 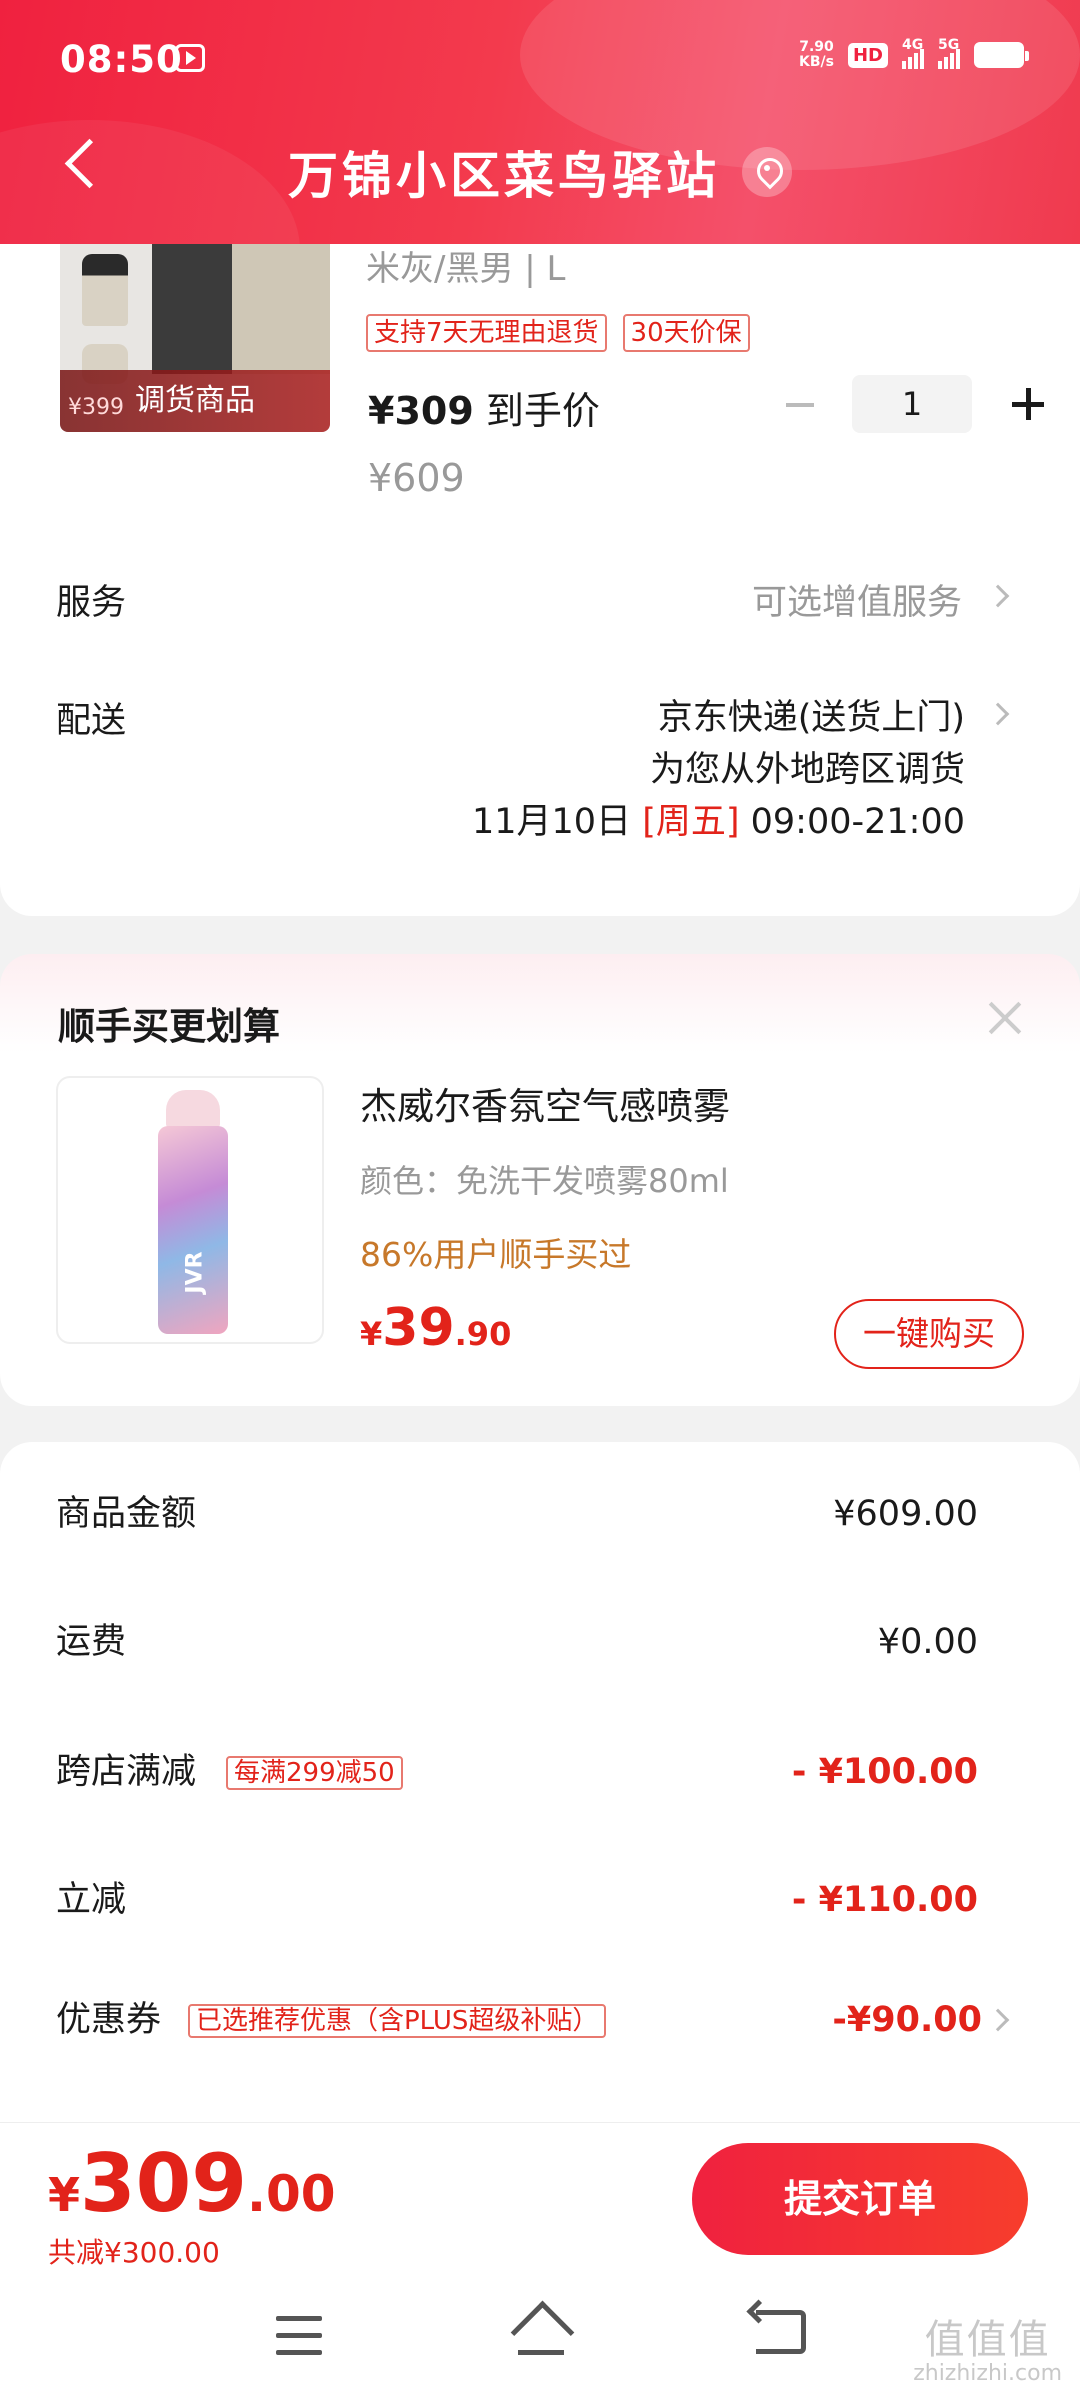 What do you see at coordinates (987, 2373) in the screenshot?
I see `watermark-url: zhizhizhi.com` at bounding box center [987, 2373].